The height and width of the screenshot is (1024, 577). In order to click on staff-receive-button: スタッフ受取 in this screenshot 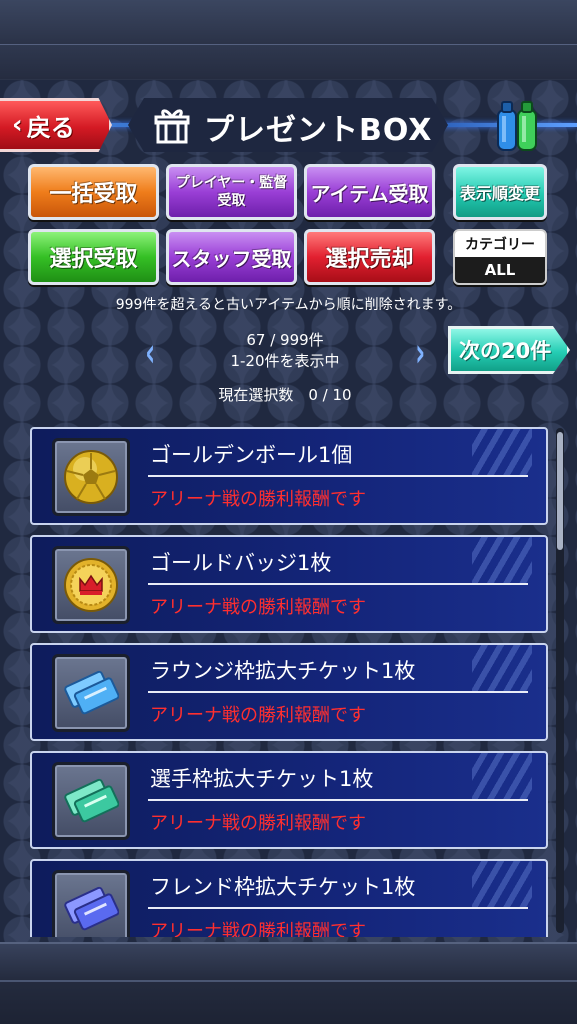, I will do `click(231, 257)`.